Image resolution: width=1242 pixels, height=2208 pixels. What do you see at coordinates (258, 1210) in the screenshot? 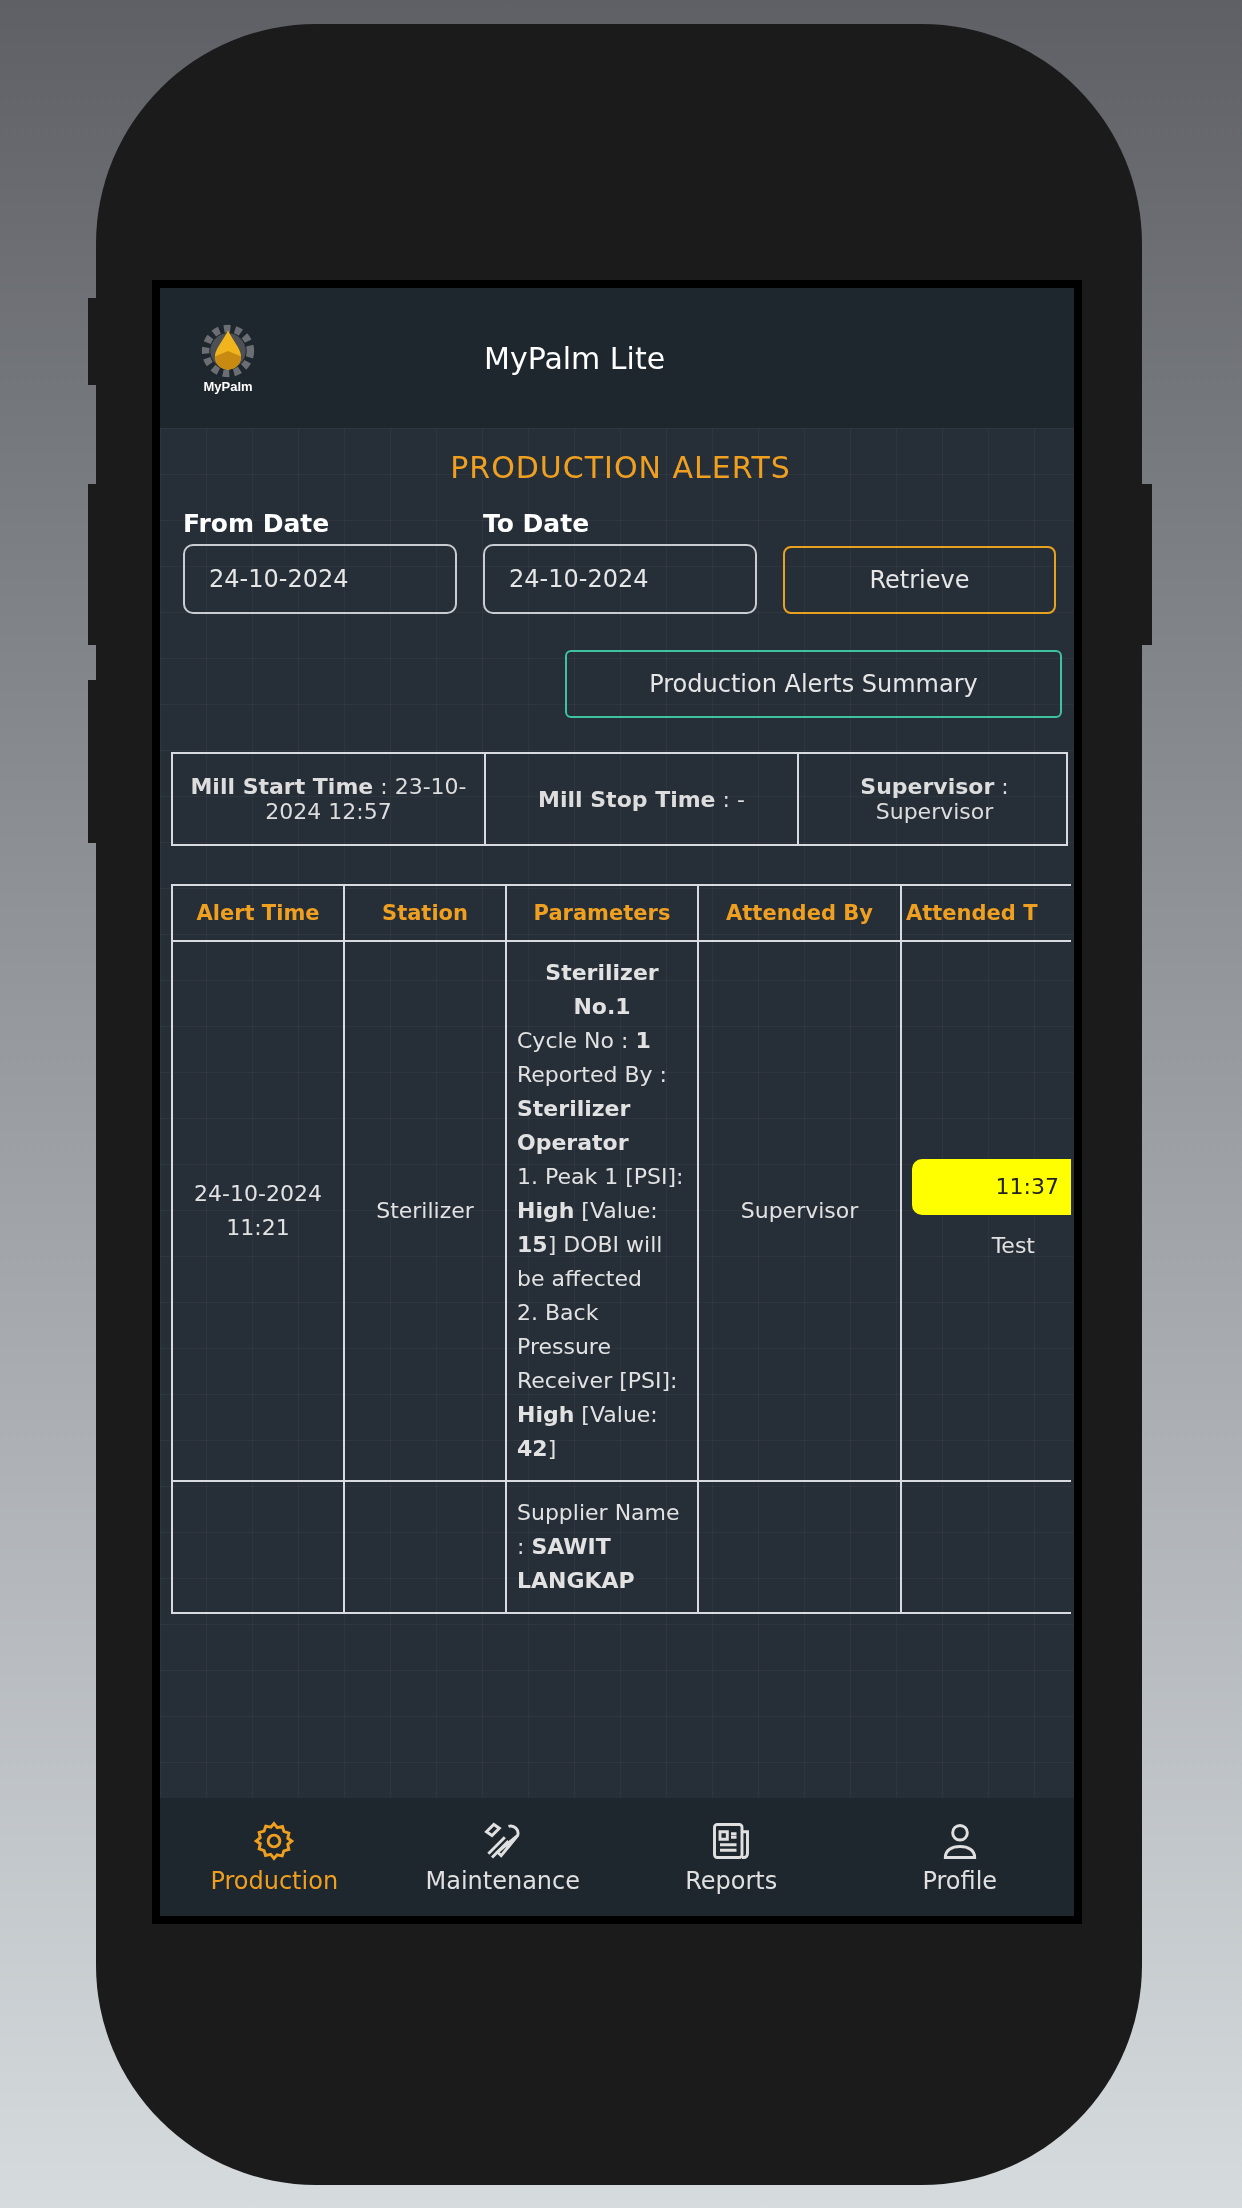
I see `table-cell: 24-10-2024 11:21` at bounding box center [258, 1210].